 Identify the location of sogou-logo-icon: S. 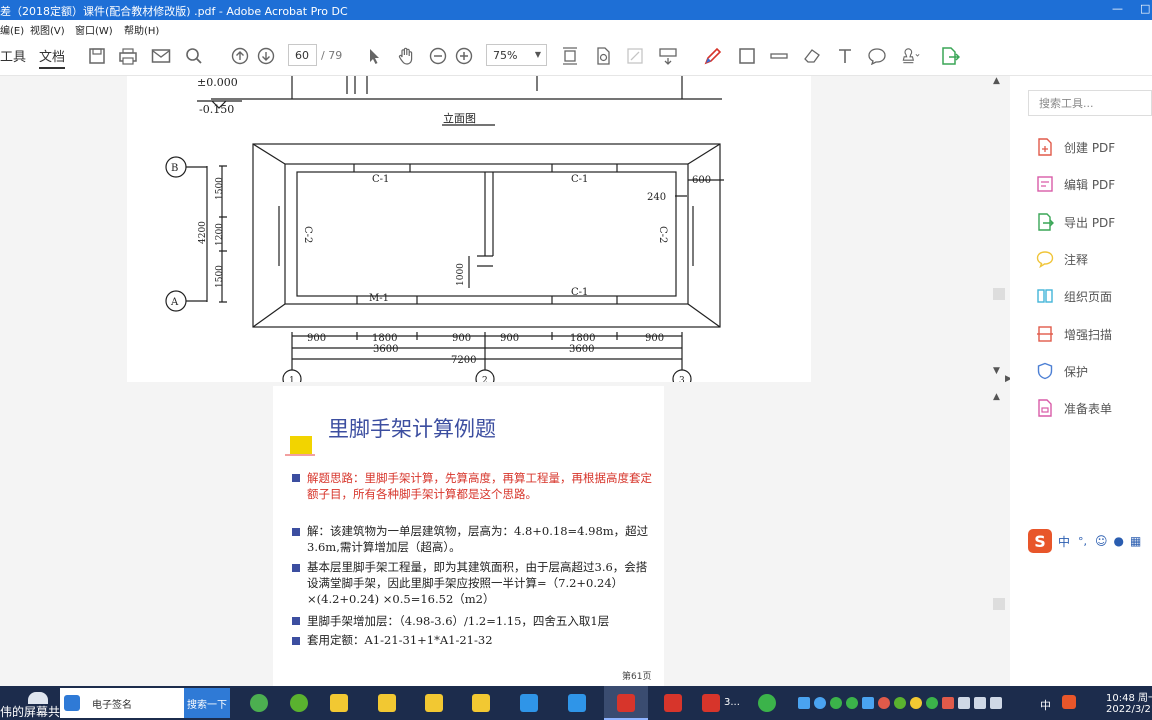
(1040, 541).